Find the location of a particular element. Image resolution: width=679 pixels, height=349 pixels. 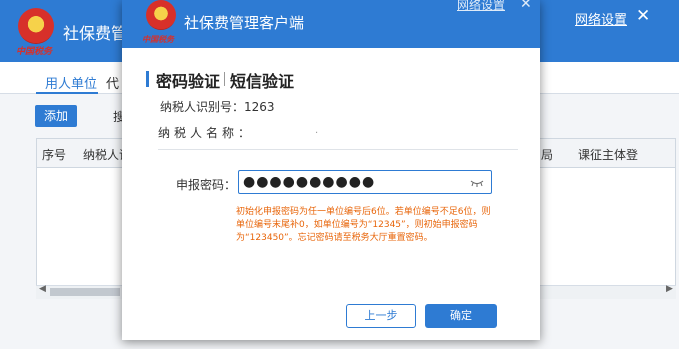

divider is located at coordinates (338, 149).